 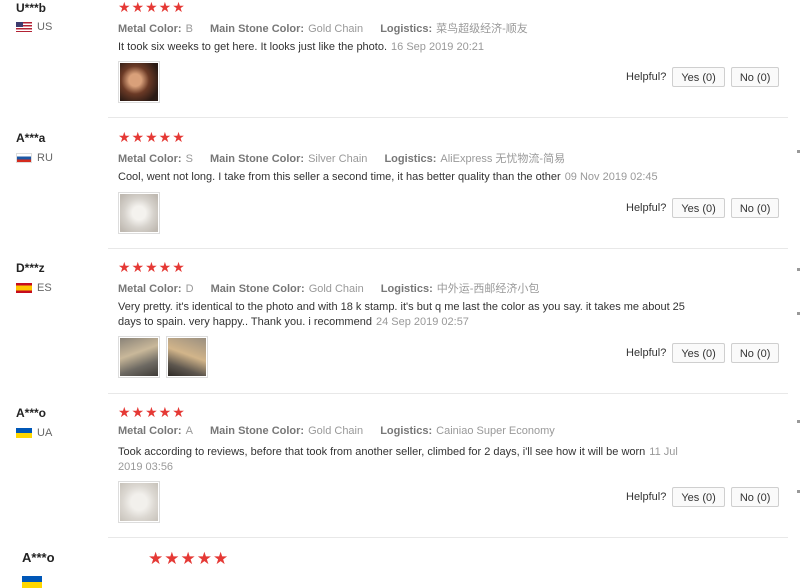 What do you see at coordinates (189, 431) in the screenshot?
I see `metal-color-value: A` at bounding box center [189, 431].